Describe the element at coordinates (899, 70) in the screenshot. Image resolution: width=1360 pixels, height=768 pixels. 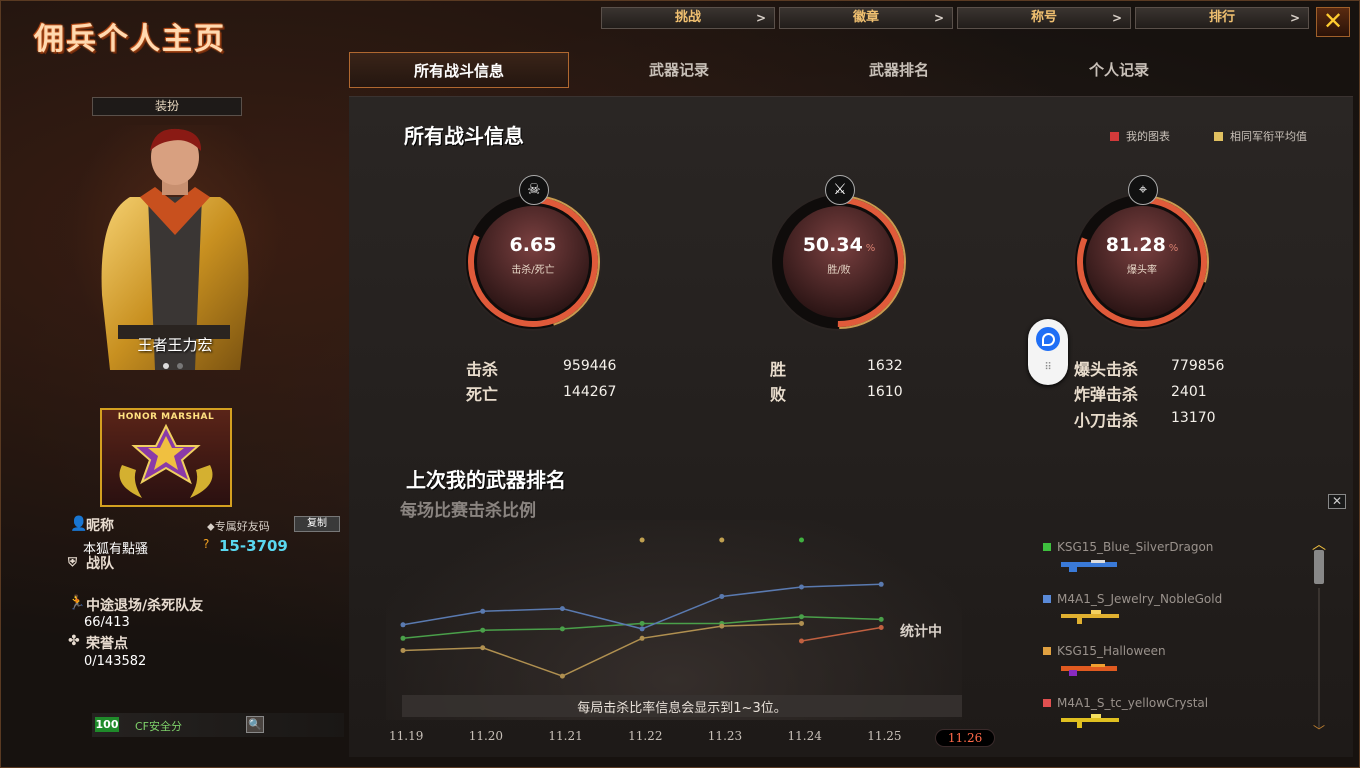
I see `tab-weapon-ranking: 武器排名` at that location.